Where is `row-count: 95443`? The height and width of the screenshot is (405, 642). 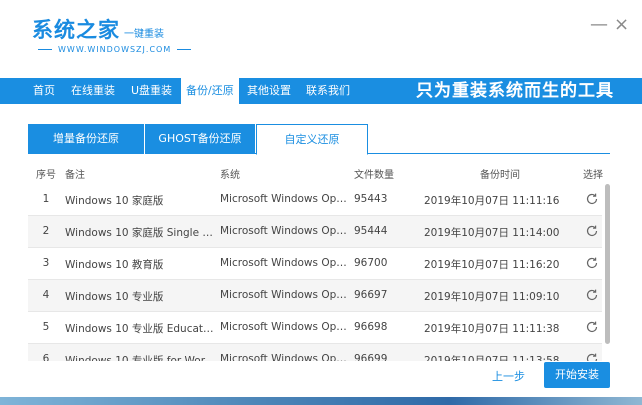
row-count: 95443 is located at coordinates (371, 199).